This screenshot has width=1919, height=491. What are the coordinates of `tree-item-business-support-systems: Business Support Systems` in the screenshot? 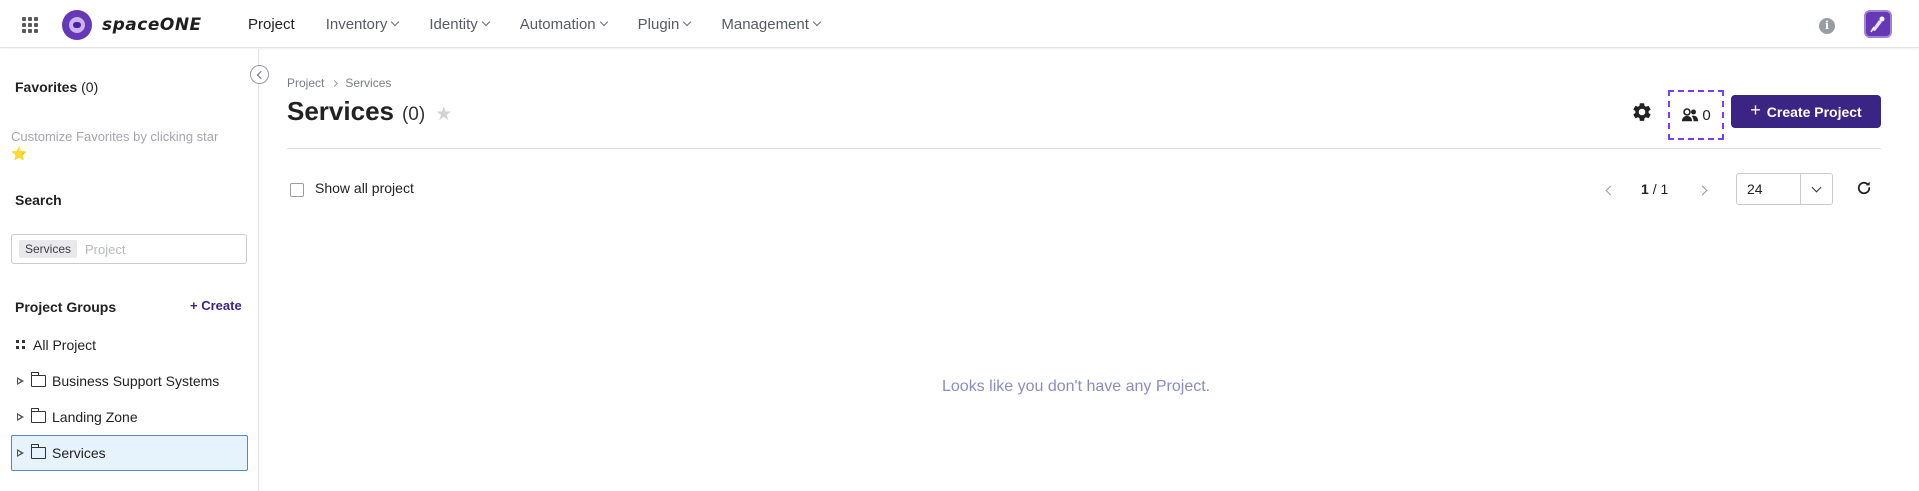 It's located at (129, 381).